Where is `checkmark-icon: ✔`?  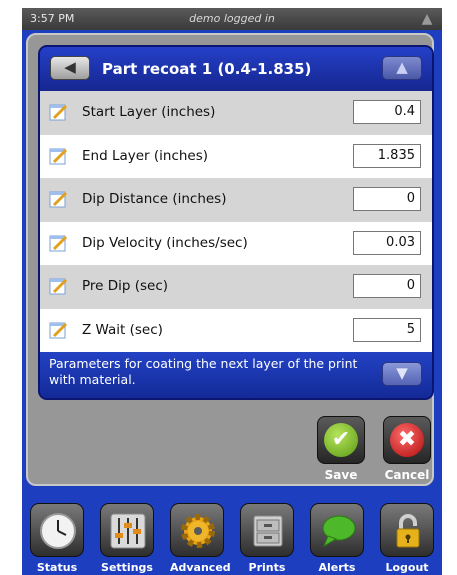 checkmark-icon: ✔ is located at coordinates (341, 440).